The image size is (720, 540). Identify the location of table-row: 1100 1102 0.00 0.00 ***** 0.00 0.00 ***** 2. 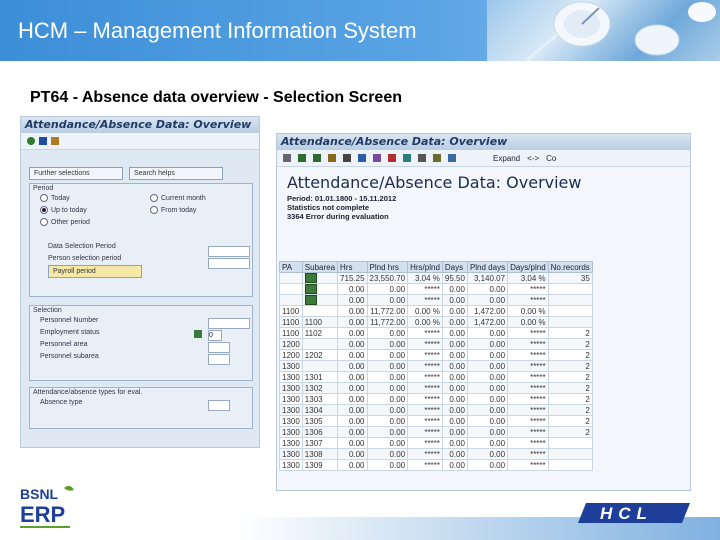
(436, 333).